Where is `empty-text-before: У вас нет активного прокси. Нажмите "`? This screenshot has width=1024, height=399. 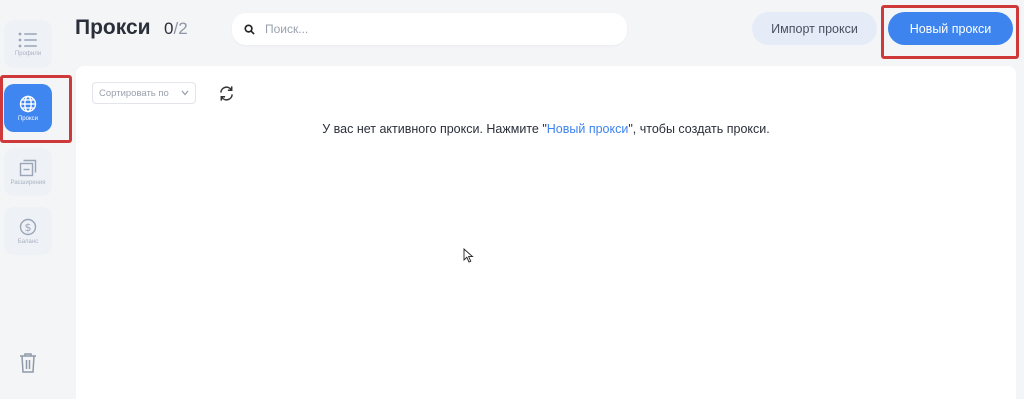 empty-text-before: У вас нет активного прокси. Нажмите " is located at coordinates (434, 129).